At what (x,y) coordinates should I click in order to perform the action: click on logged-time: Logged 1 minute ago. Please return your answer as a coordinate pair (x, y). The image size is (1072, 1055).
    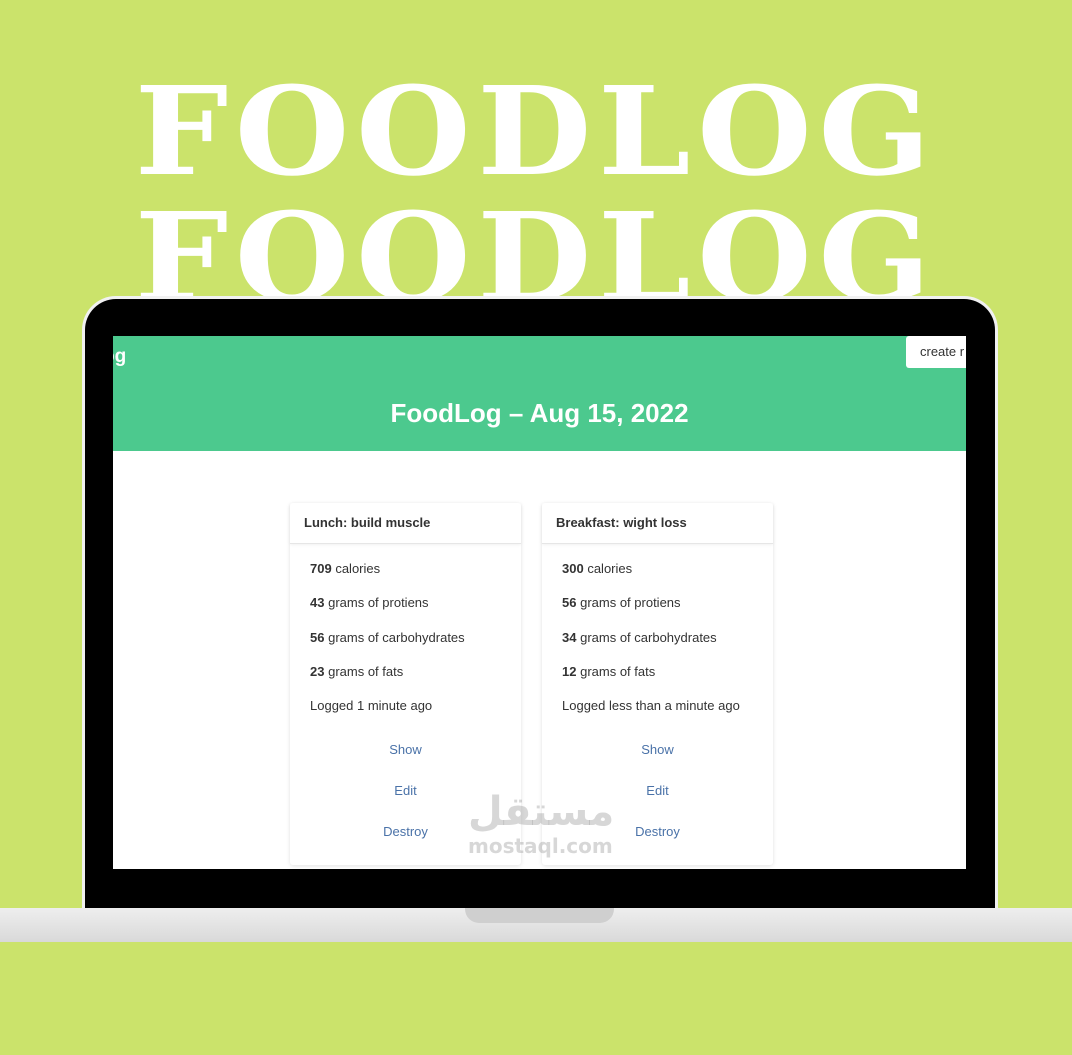
    Looking at the image, I should click on (371, 706).